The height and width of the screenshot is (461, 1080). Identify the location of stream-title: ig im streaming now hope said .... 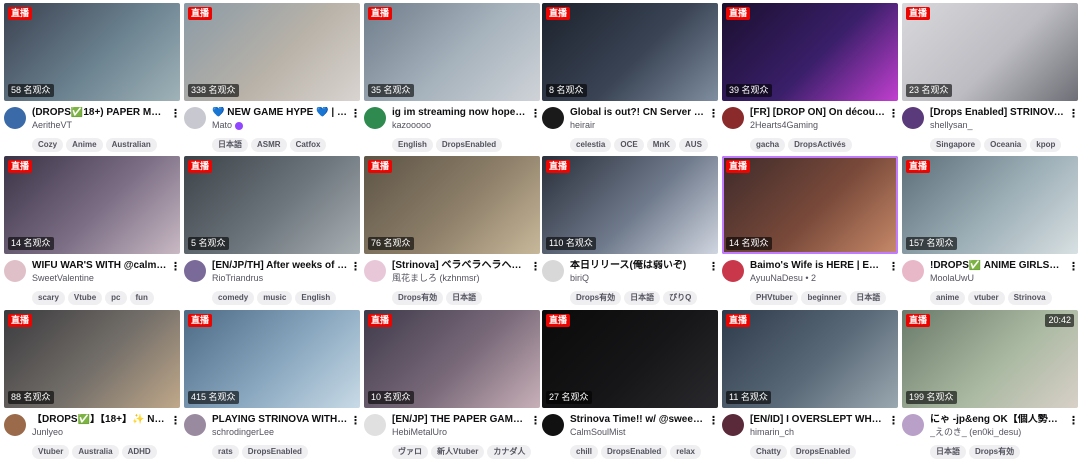
(460, 113).